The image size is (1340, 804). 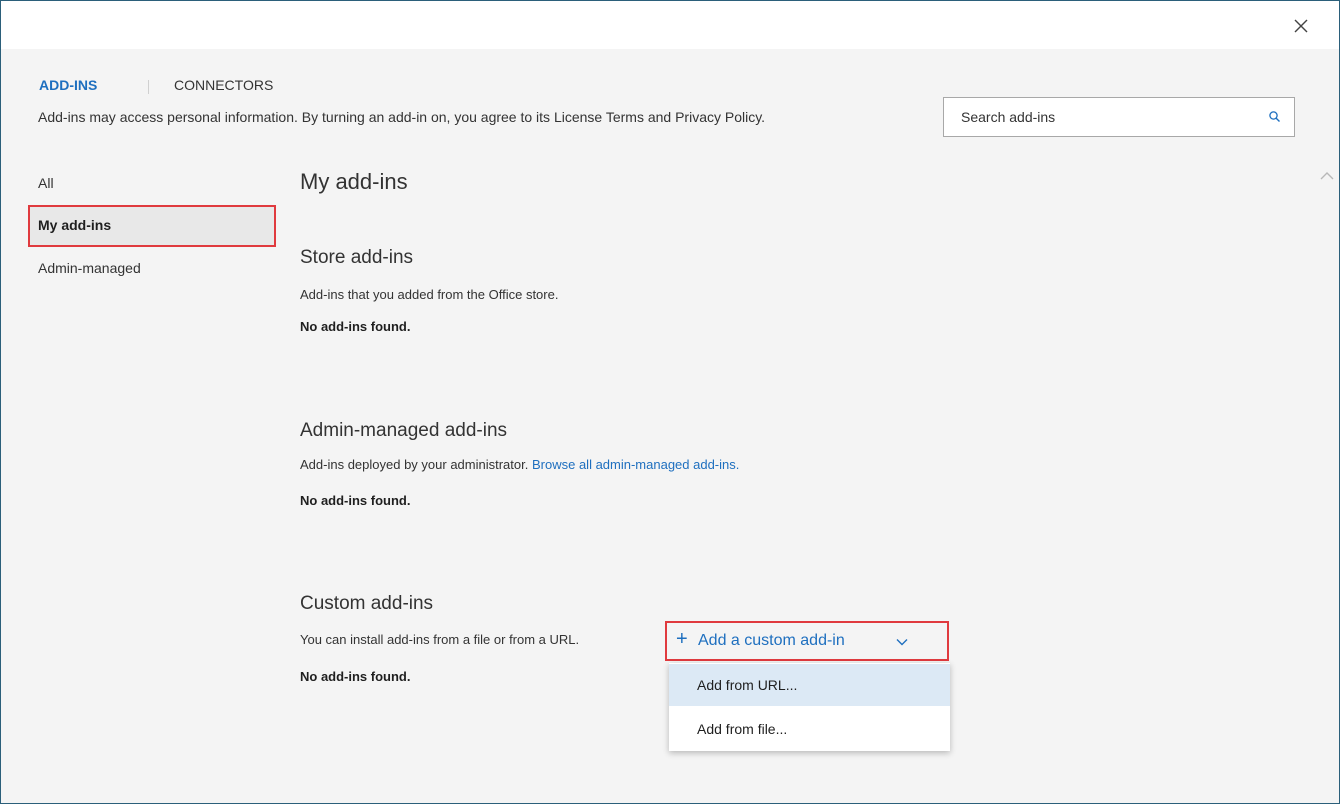 I want to click on scroll-up-chevron-icon, so click(x=1327, y=175).